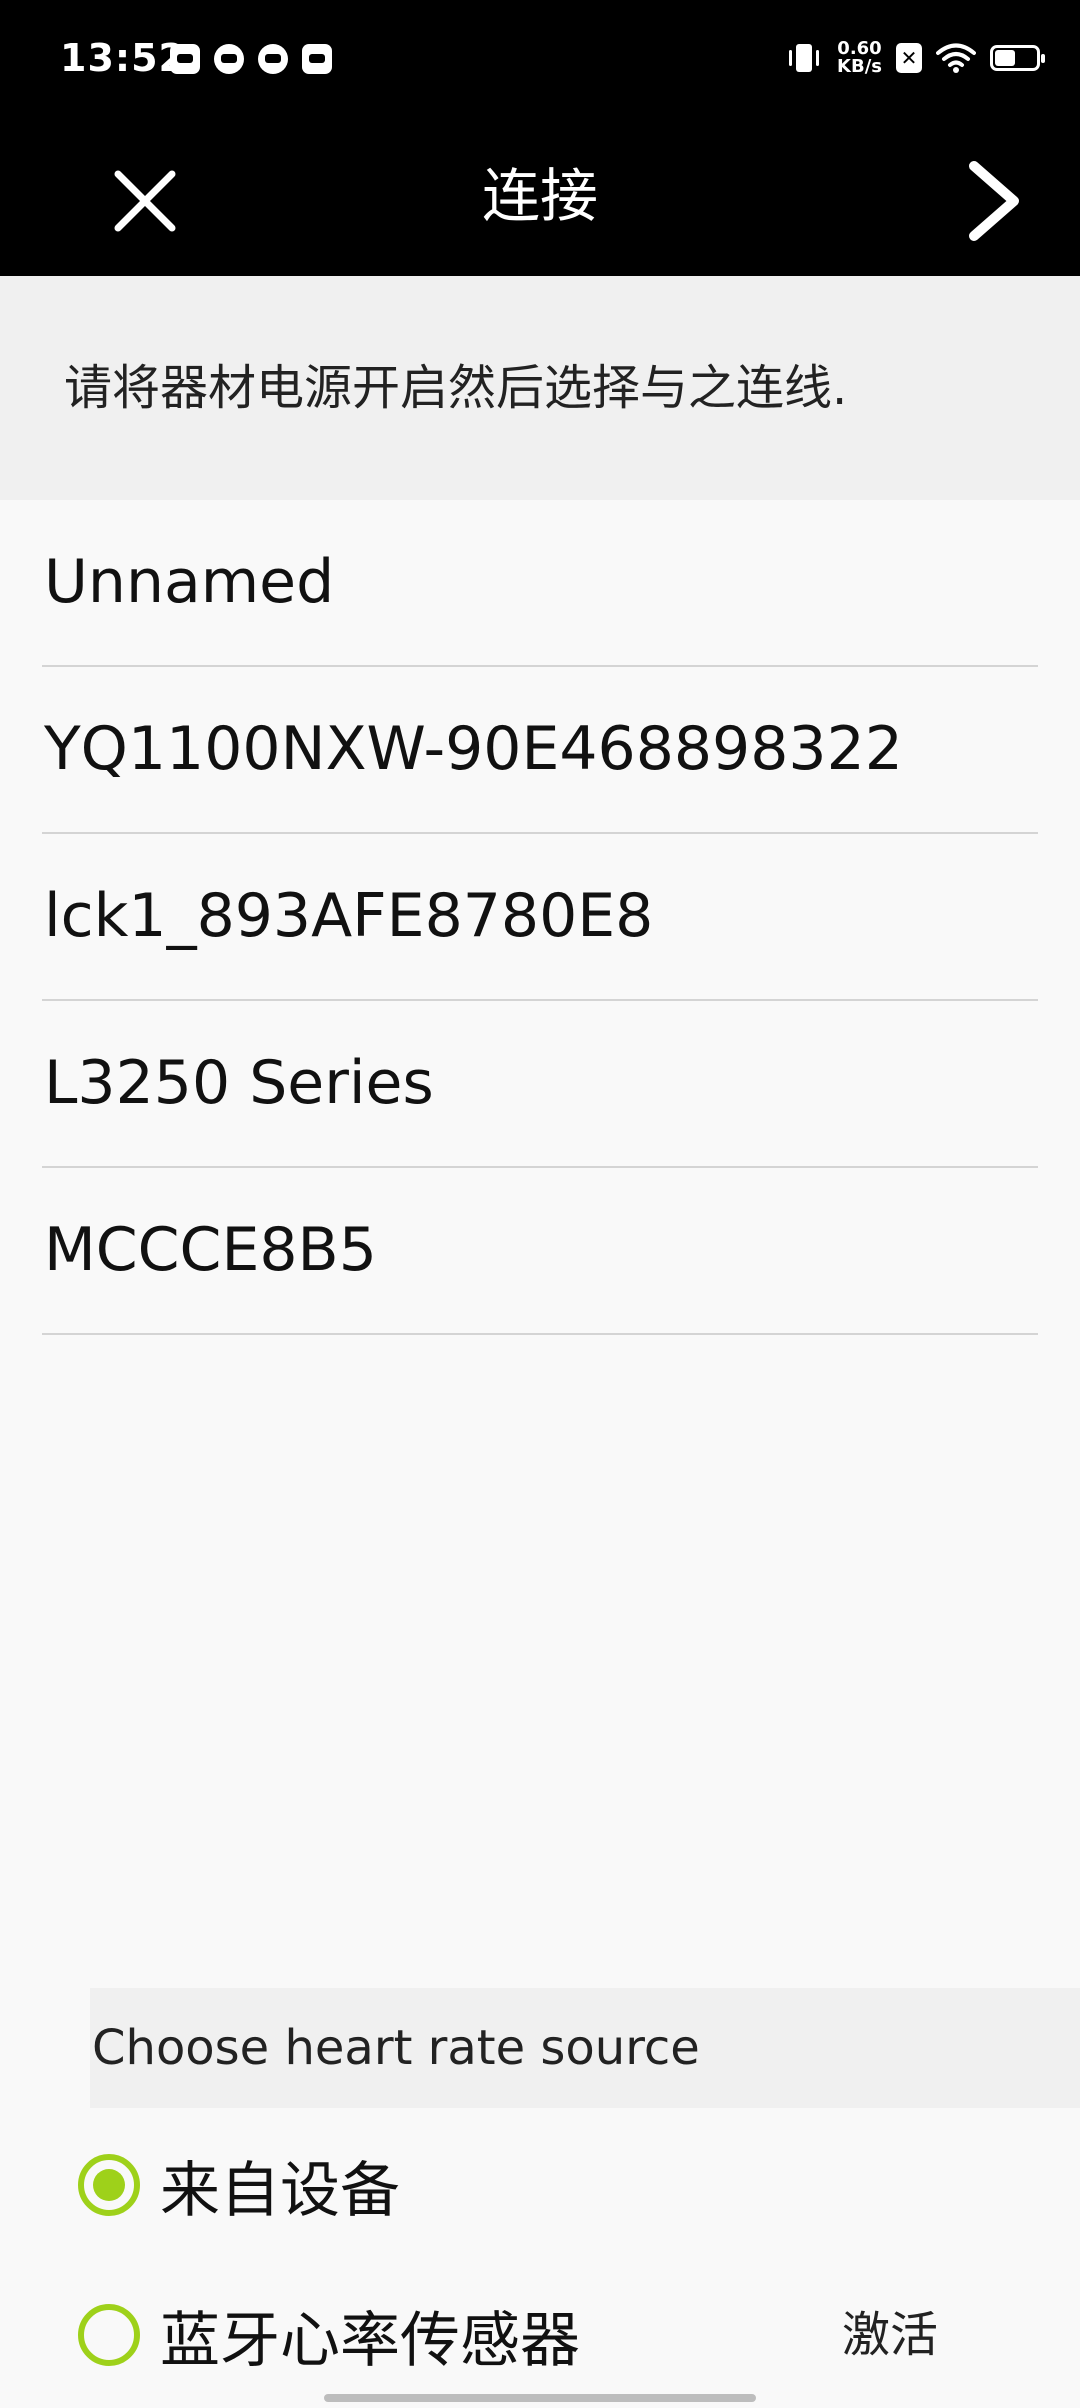  What do you see at coordinates (123, 58) in the screenshot?
I see `status-time: 13:52` at bounding box center [123, 58].